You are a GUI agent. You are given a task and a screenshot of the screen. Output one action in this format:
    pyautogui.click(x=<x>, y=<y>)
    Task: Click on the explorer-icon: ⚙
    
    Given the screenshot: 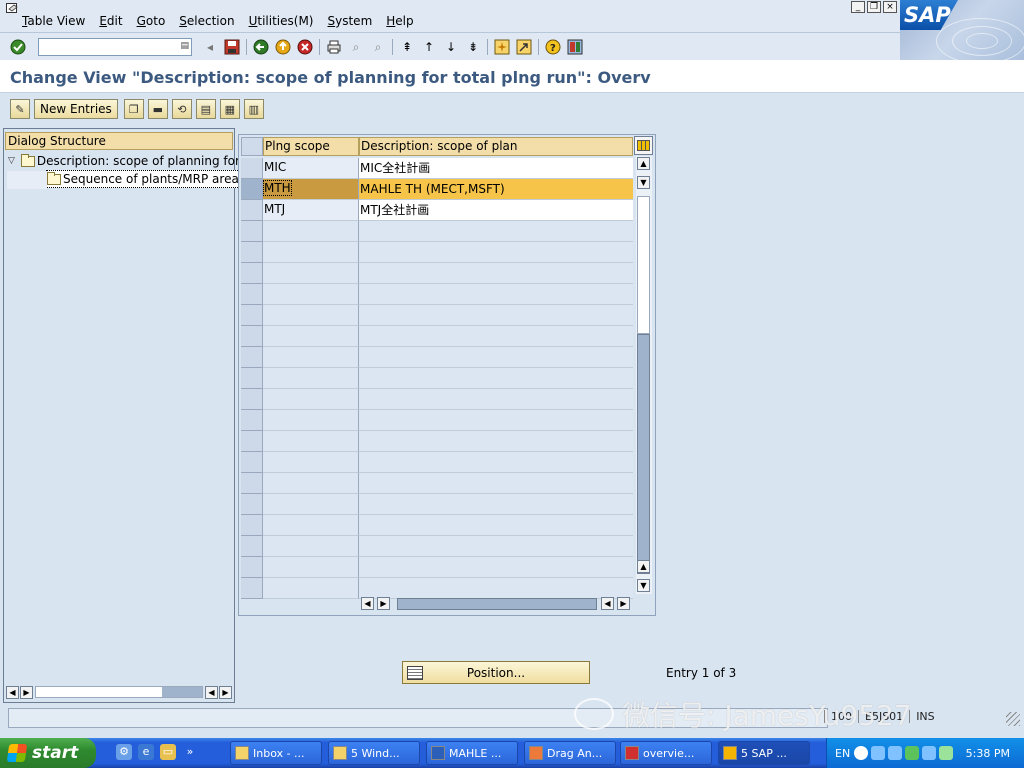 What is the action you would take?
    pyautogui.click(x=124, y=752)
    